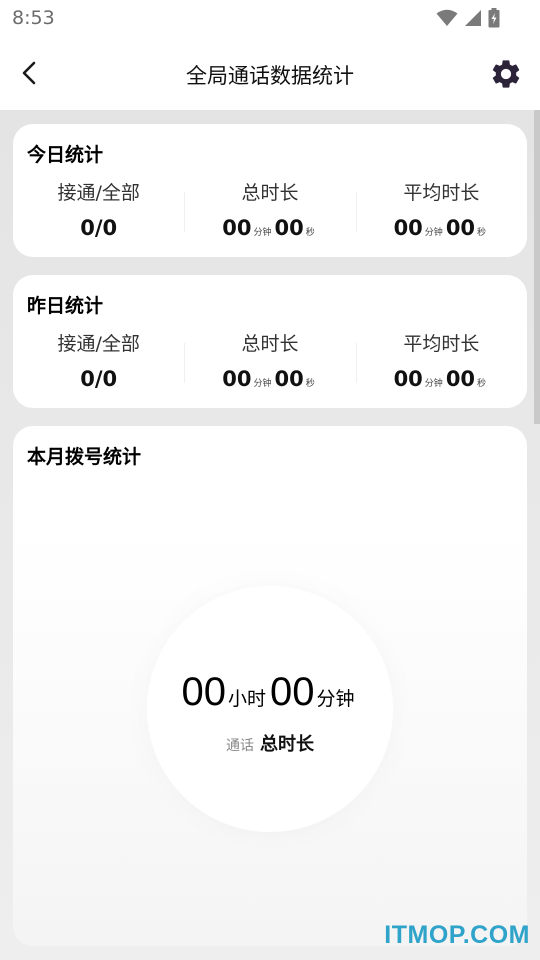 The width and height of the screenshot is (540, 960). I want to click on watermark-logo: ITMOP.COM, so click(457, 935).